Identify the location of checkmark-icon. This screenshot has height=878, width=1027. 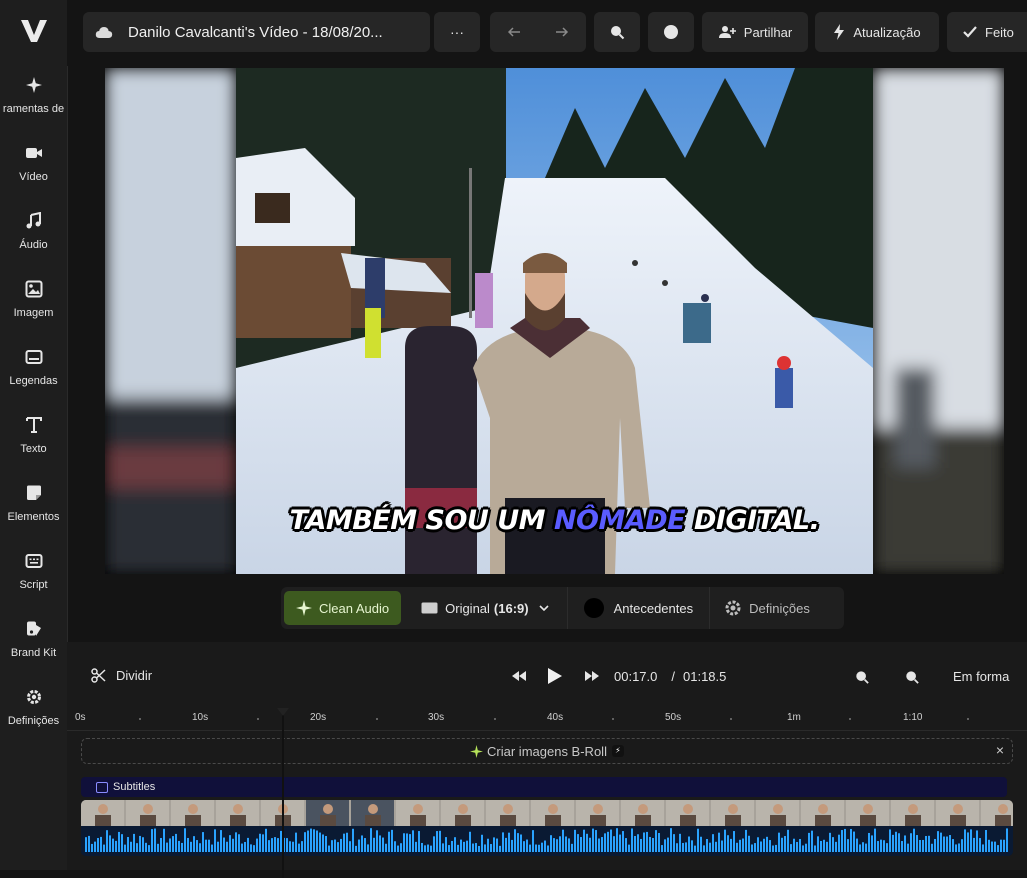
(970, 32).